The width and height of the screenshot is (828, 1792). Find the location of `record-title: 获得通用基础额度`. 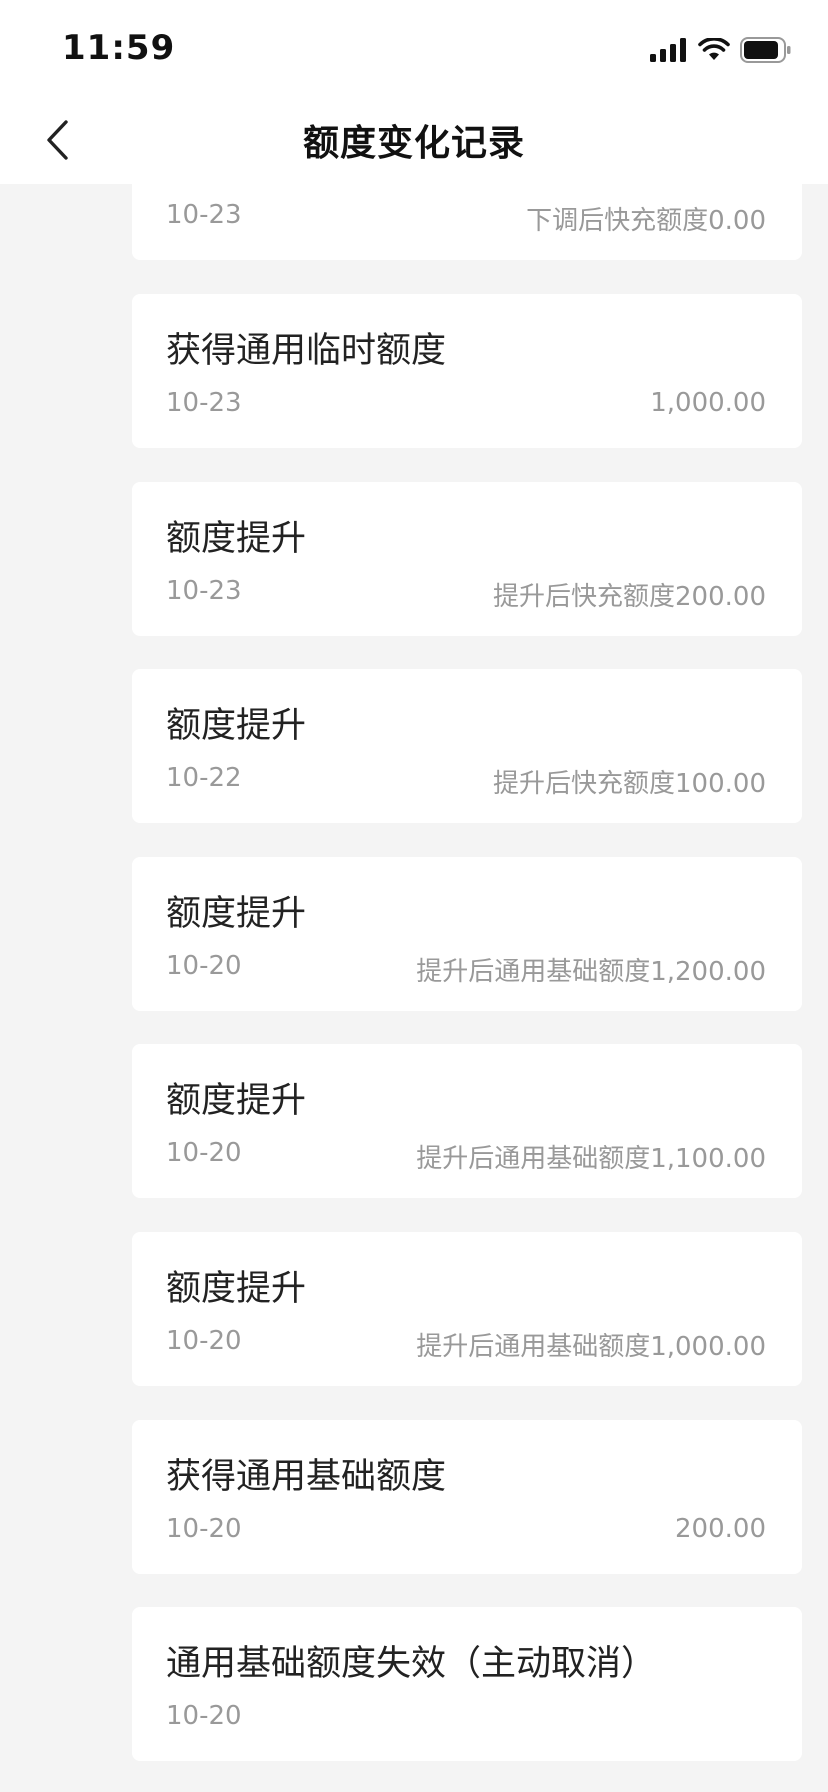

record-title: 获得通用基础额度 is located at coordinates (306, 1477).